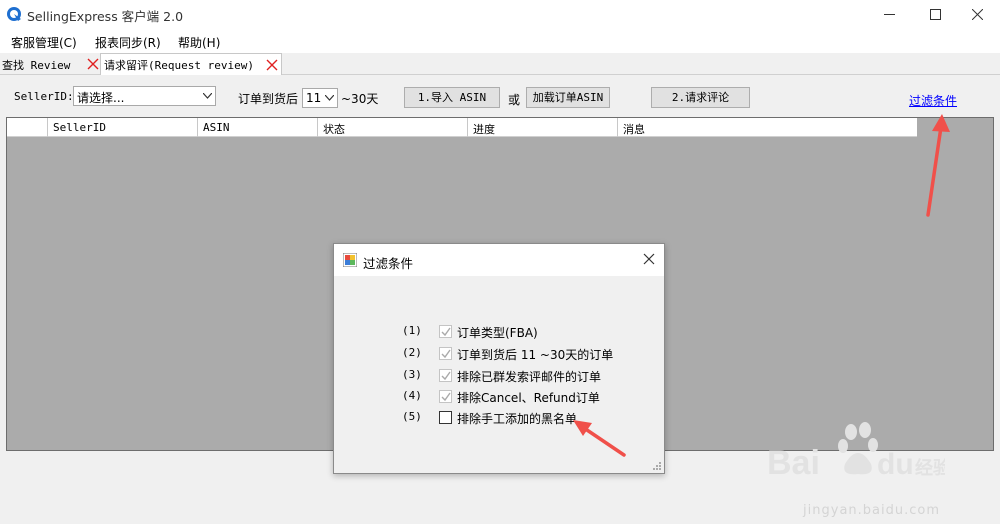 The image size is (1000, 524). What do you see at coordinates (938, 165) in the screenshot?
I see `arrow-to-filter-link` at bounding box center [938, 165].